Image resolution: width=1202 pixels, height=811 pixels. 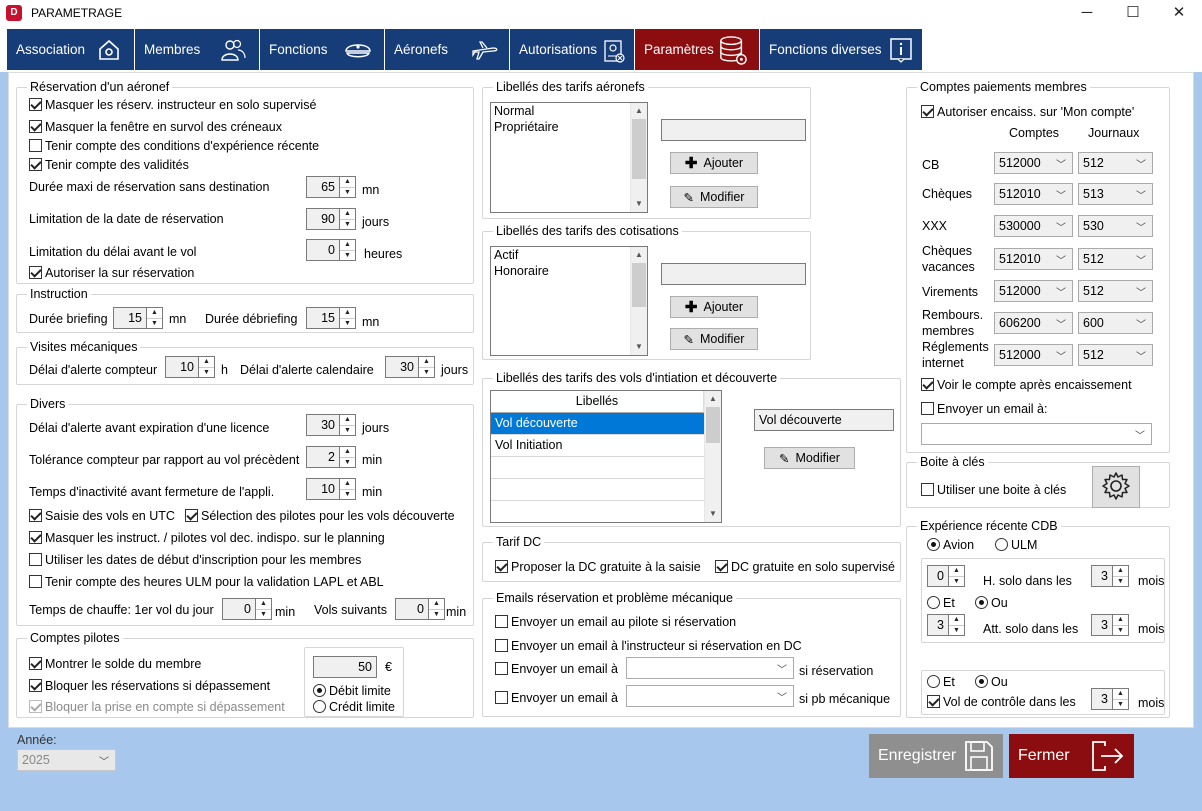 I want to click on briefing-stepper: 15 ▲ ▼, so click(x=138, y=318).